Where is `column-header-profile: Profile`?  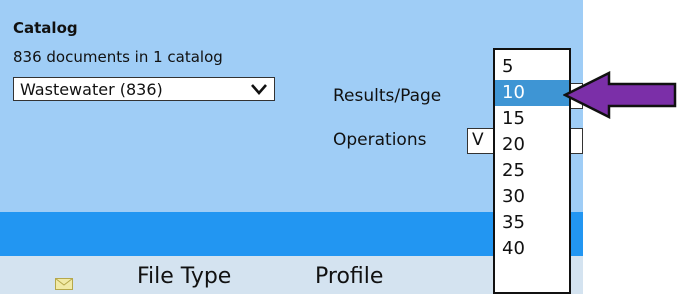
column-header-profile: Profile is located at coordinates (349, 276).